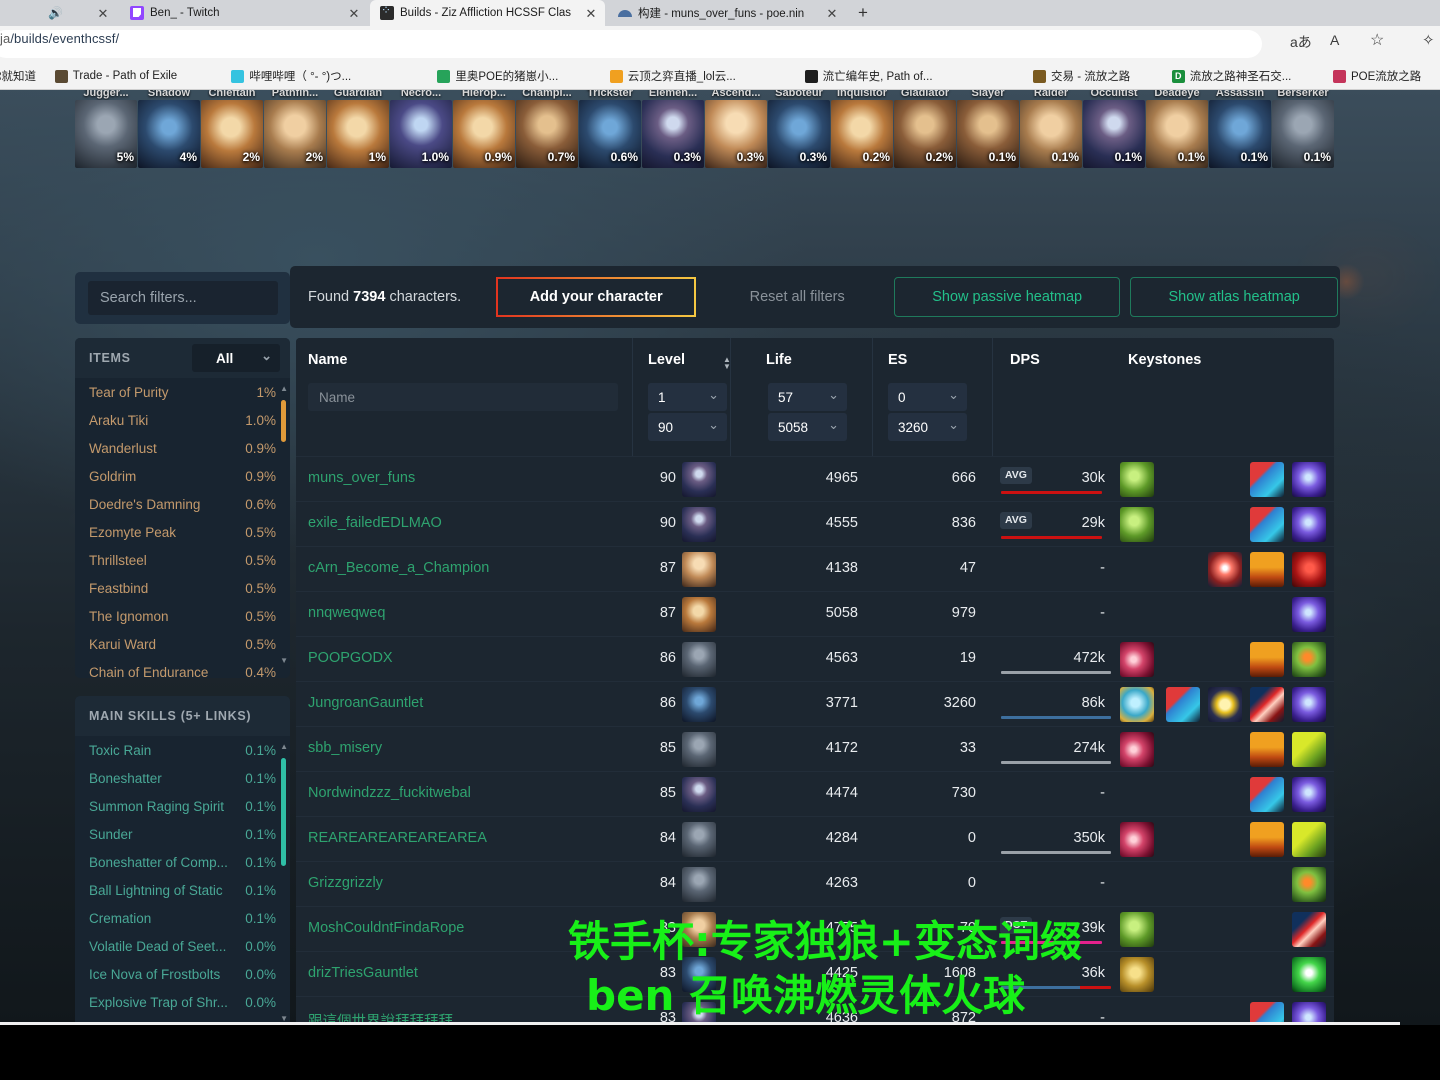 This screenshot has height=1080, width=1440. What do you see at coordinates (727, 363) in the screenshot?
I see `sort-icon: ▲ ▼` at bounding box center [727, 363].